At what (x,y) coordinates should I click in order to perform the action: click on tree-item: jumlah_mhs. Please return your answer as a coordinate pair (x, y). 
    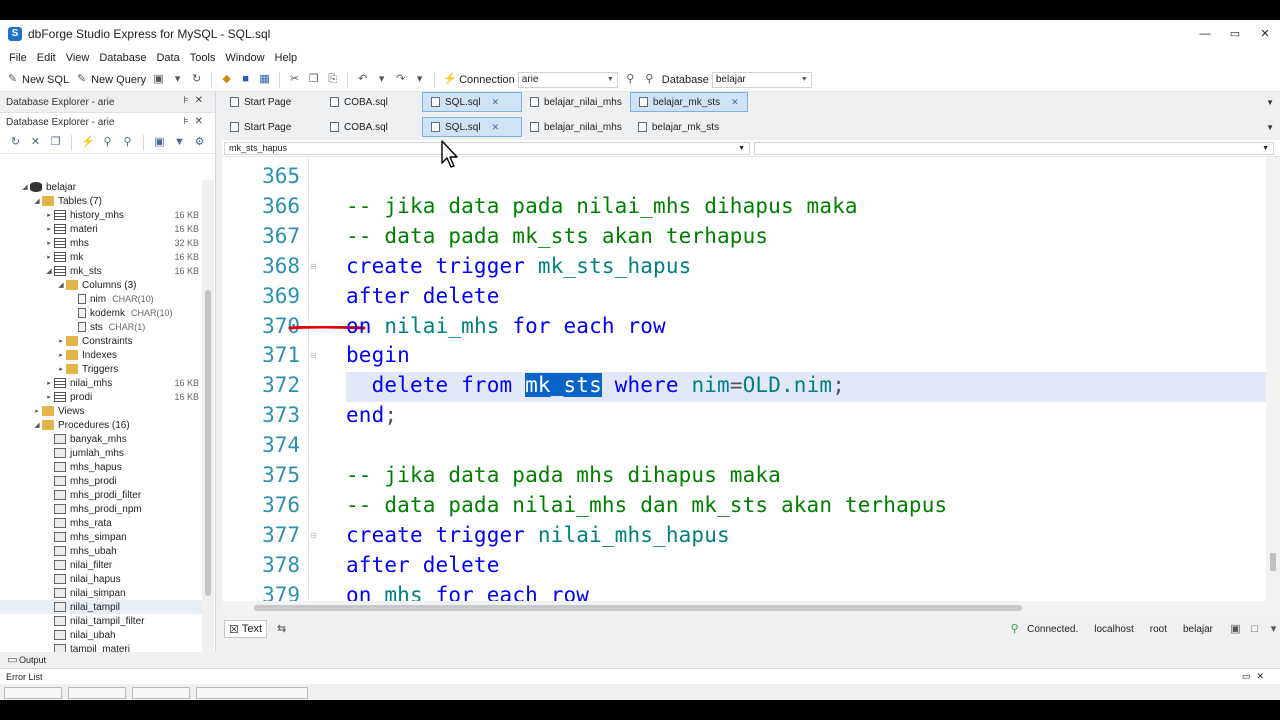
    Looking at the image, I should click on (101, 453).